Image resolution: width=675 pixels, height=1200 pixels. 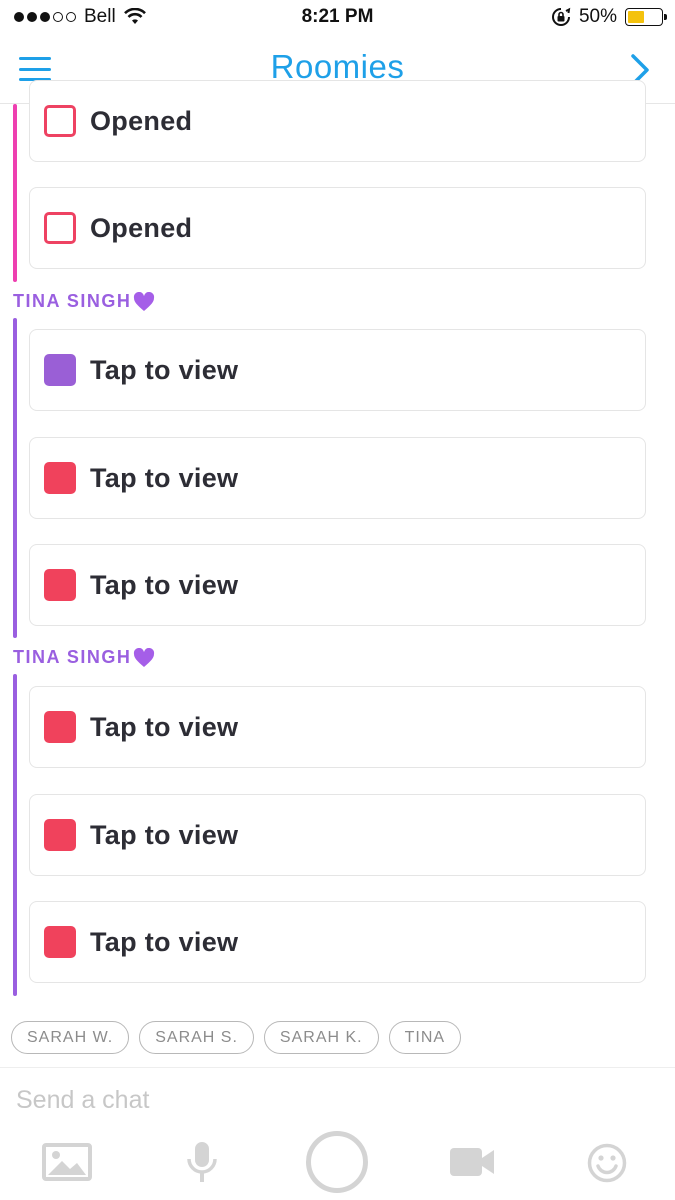 I want to click on recipient-chip: SARAH W., so click(x=70, y=1037).